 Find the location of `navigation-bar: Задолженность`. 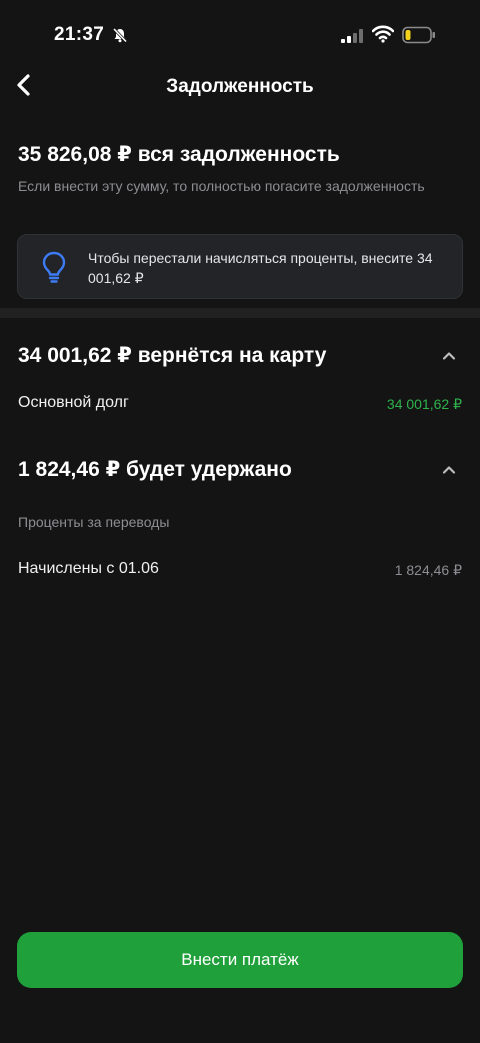

navigation-bar: Задолженность is located at coordinates (240, 86).